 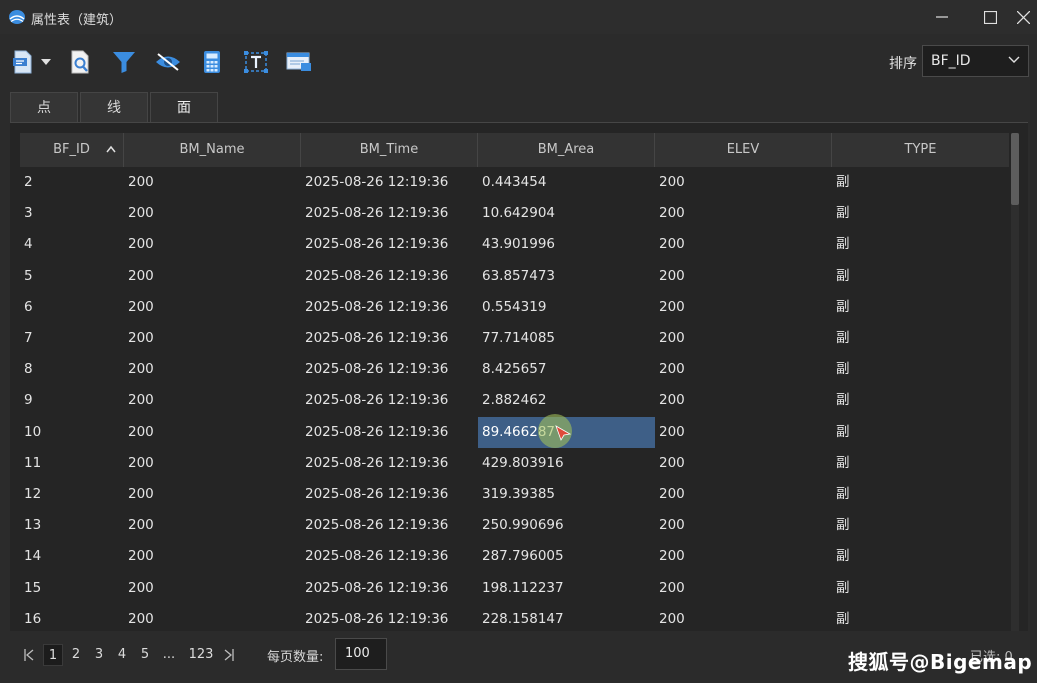 What do you see at coordinates (566, 276) in the screenshot?
I see `cell-bm-area: 63.857473` at bounding box center [566, 276].